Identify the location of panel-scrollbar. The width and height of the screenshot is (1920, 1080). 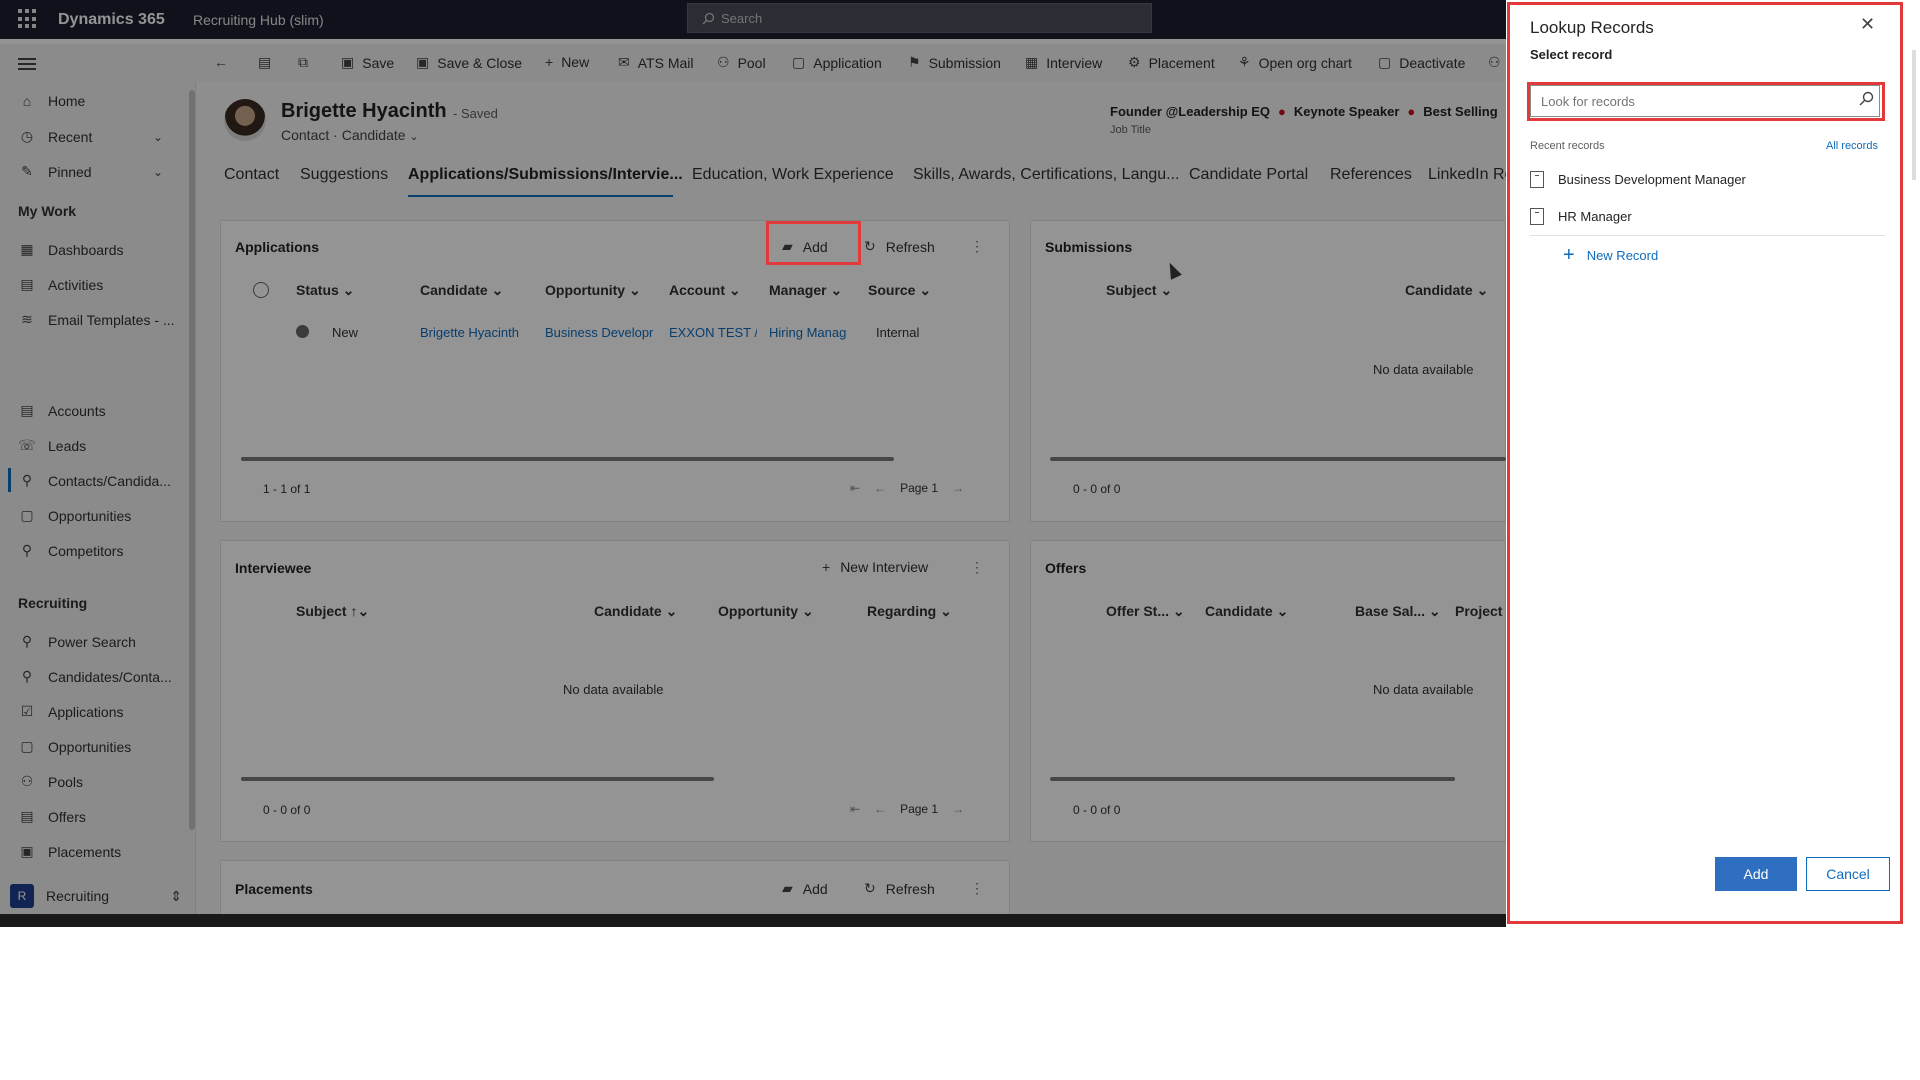
(1914, 115).